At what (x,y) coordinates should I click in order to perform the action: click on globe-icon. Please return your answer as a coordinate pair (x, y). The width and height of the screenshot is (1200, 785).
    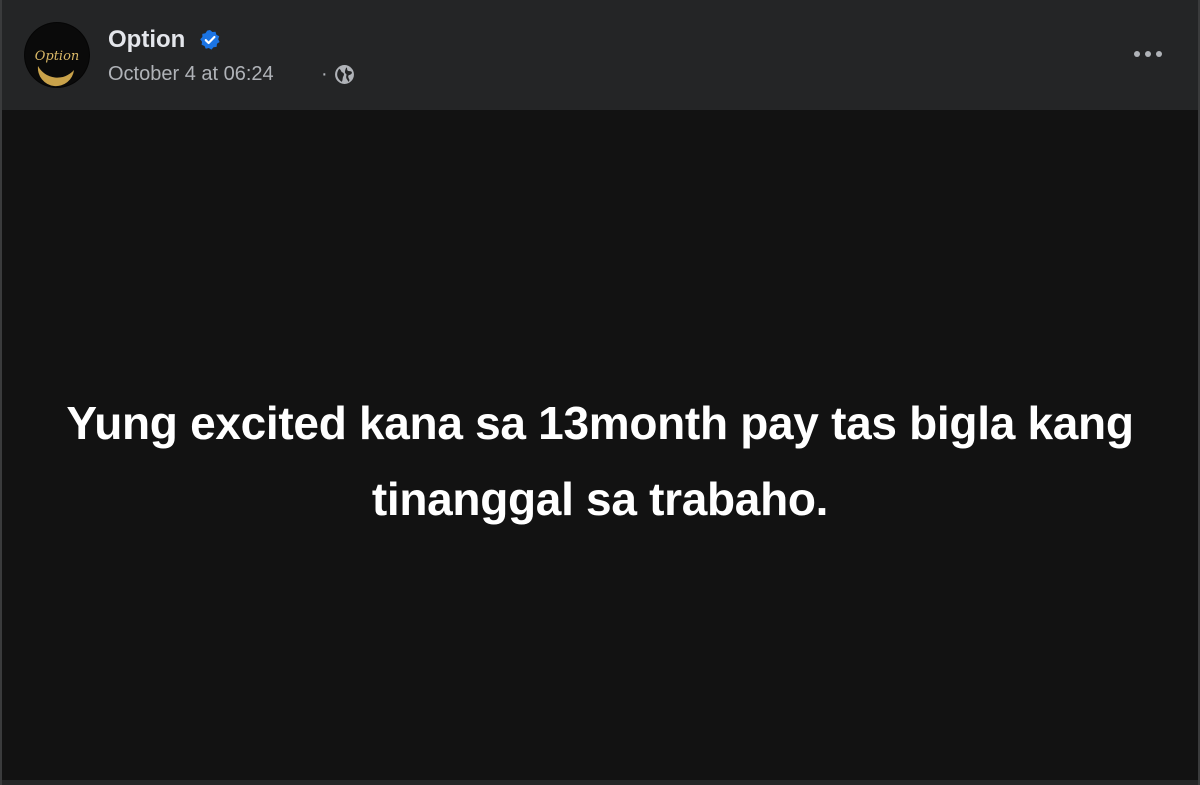
    Looking at the image, I should click on (344, 74).